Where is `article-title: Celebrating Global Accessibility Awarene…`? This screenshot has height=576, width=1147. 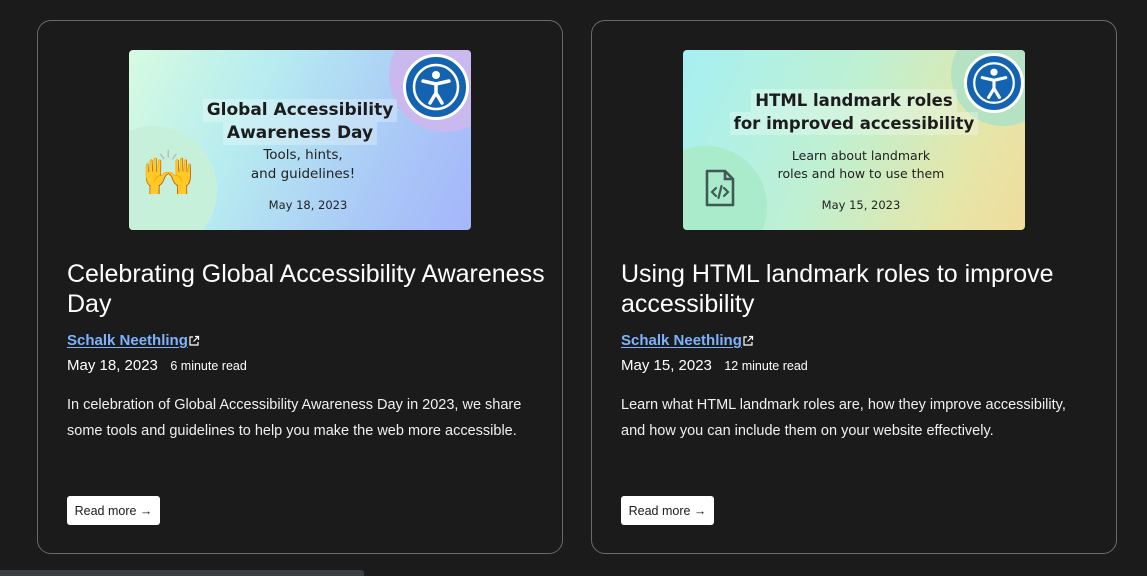
article-title: Celebrating Global Accessibility Awarene… is located at coordinates (307, 289).